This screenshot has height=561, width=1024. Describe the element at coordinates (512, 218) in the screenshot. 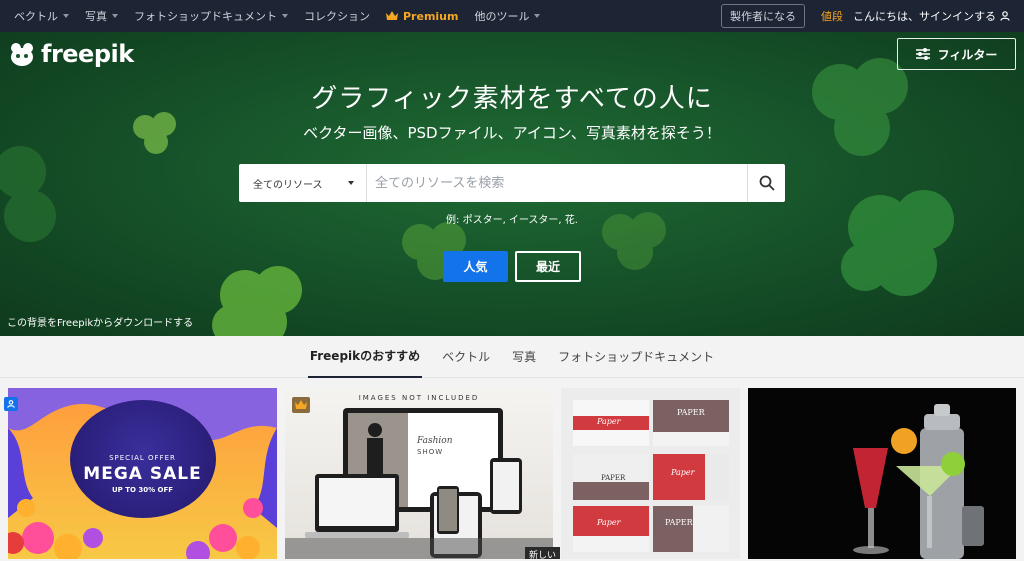

I see `search-examples: 例: ポスター, イースター, 花.` at that location.